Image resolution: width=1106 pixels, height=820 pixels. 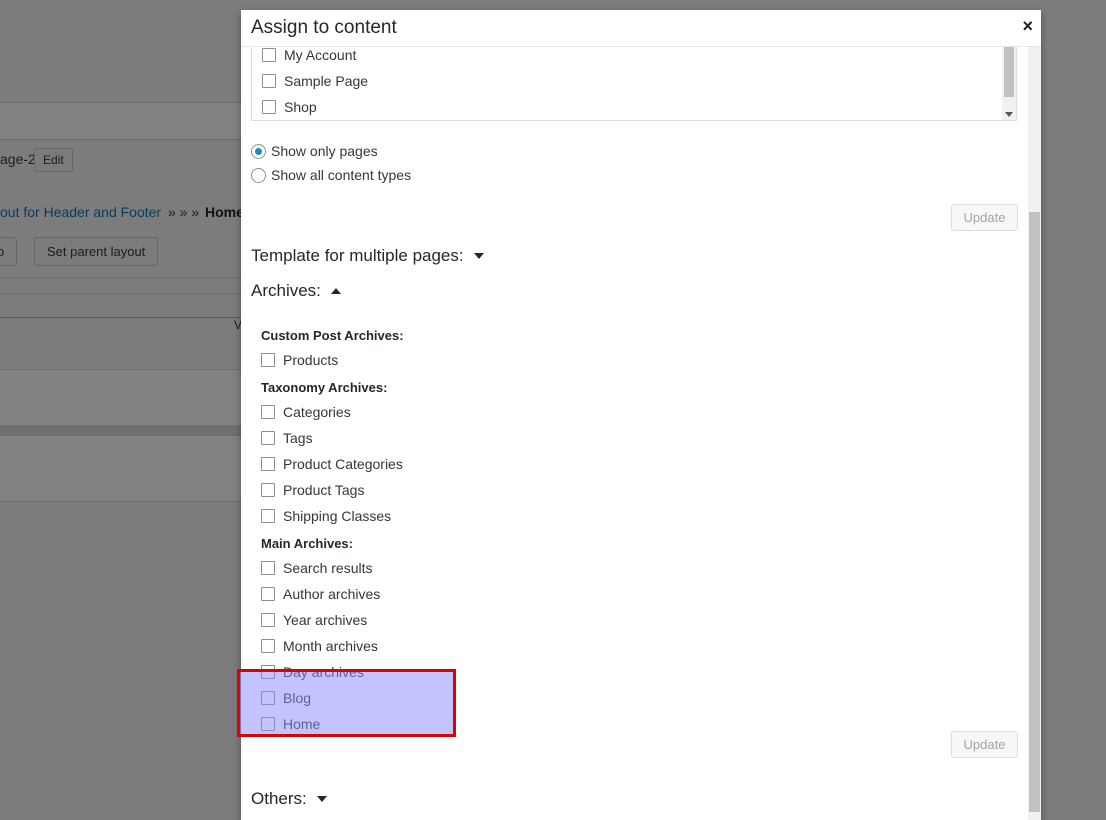 I want to click on pages-list: My Account Sample Page Shop, so click(x=634, y=84).